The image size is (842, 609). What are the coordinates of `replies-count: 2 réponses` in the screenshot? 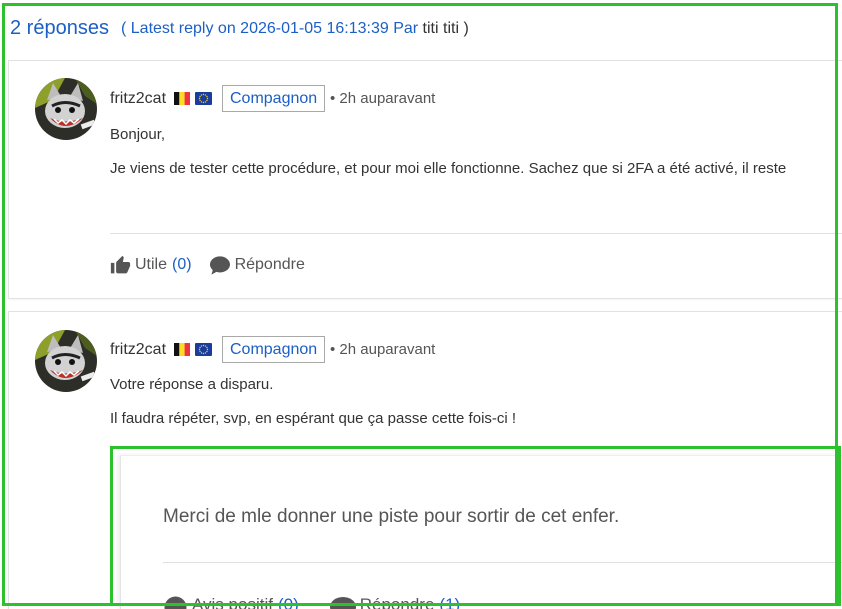 It's located at (59, 28).